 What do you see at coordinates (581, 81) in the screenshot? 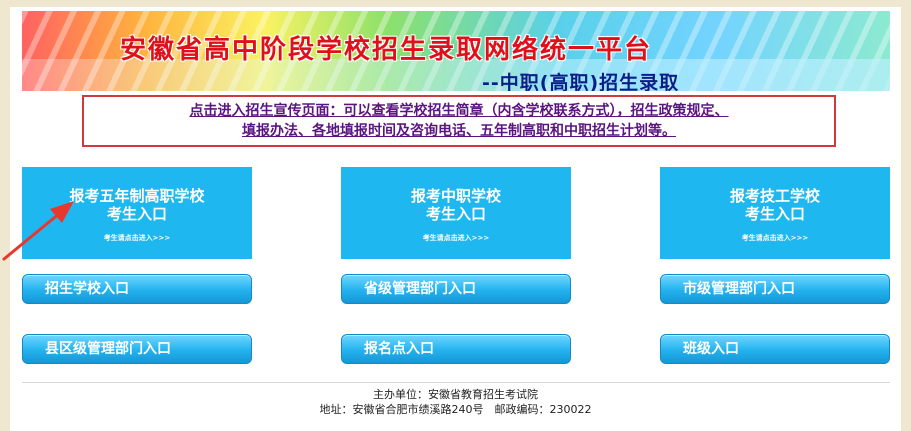
I see `banner-subtitle: --中职(高职)招生录取` at bounding box center [581, 81].